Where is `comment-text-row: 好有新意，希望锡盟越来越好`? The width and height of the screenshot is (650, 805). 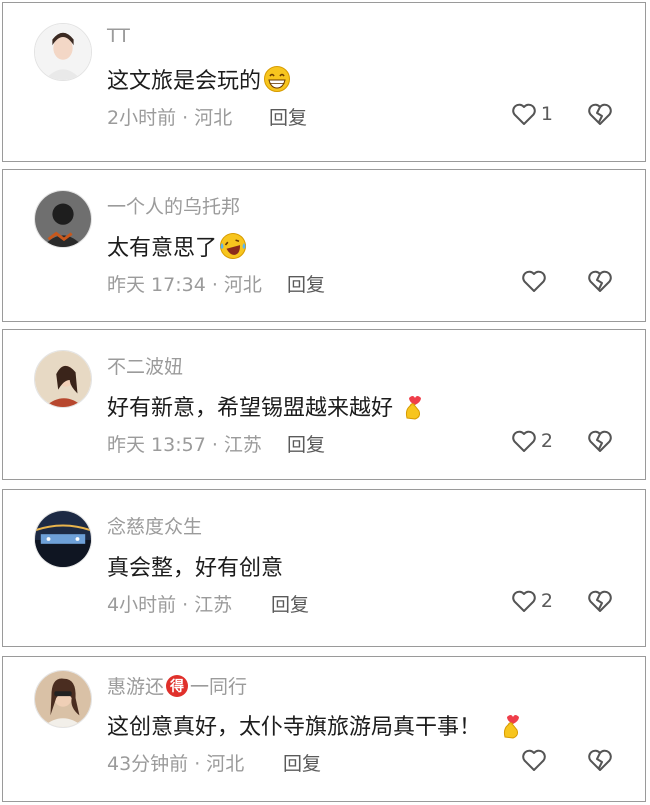
comment-text-row: 好有新意，希望锡盟越来越好 is located at coordinates (267, 406).